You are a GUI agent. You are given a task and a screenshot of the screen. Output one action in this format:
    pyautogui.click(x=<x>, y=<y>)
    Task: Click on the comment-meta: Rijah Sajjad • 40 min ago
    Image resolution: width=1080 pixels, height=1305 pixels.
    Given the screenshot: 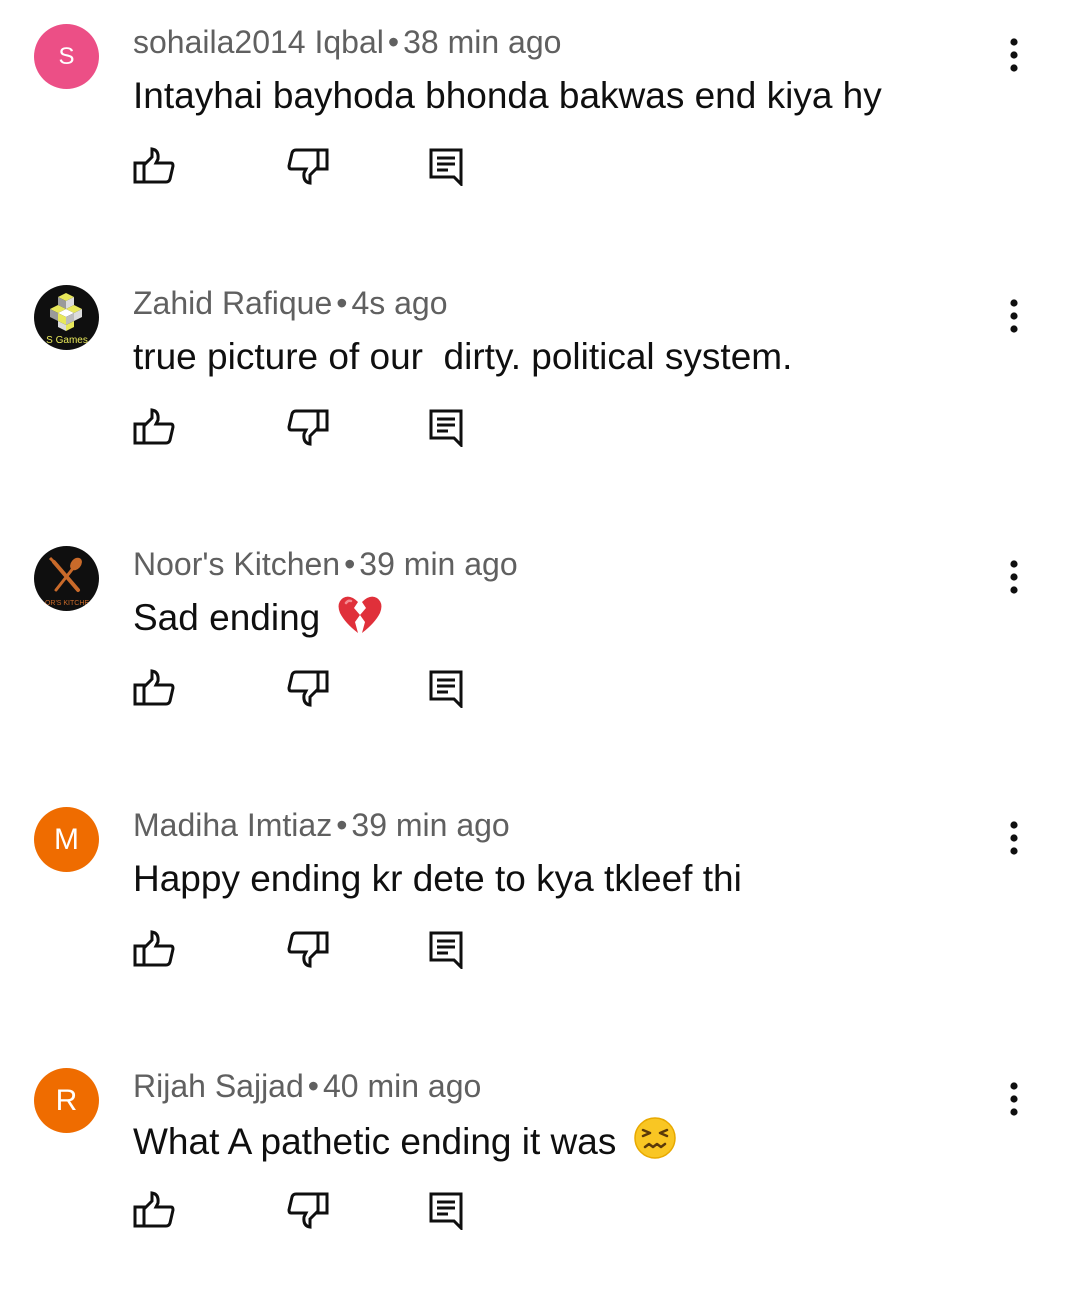 What is the action you would take?
    pyautogui.click(x=307, y=1086)
    